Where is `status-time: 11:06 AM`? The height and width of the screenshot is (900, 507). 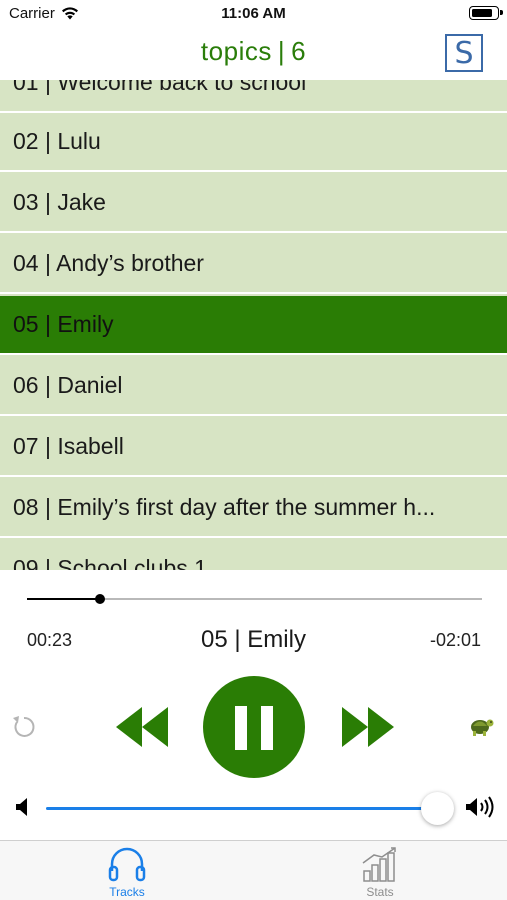
status-time: 11:06 AM is located at coordinates (253, 13).